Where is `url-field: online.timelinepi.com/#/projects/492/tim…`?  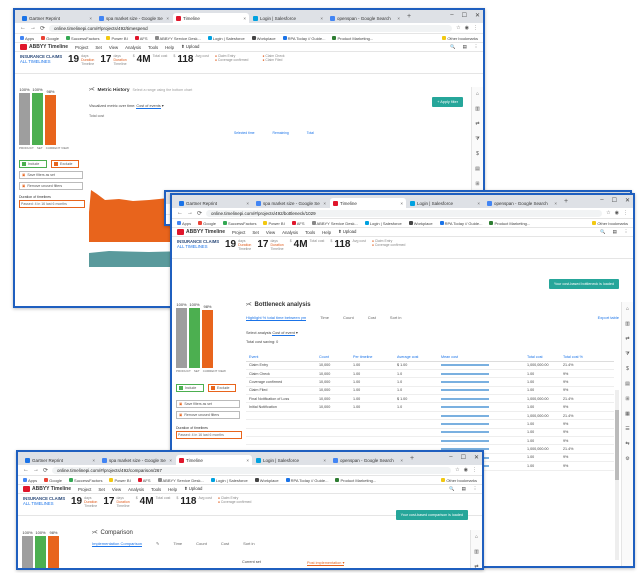
url-field: online.timelinepi.com/#/projects/492/tim… is located at coordinates (251, 28).